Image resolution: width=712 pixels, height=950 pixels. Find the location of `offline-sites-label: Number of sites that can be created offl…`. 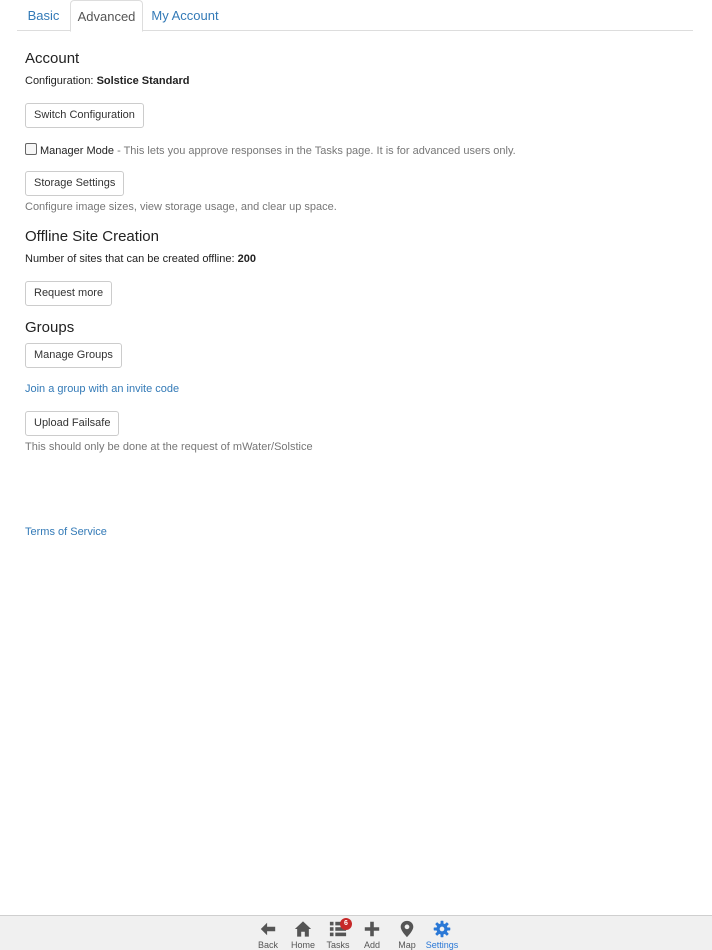

offline-sites-label: Number of sites that can be created offl… is located at coordinates (130, 259).